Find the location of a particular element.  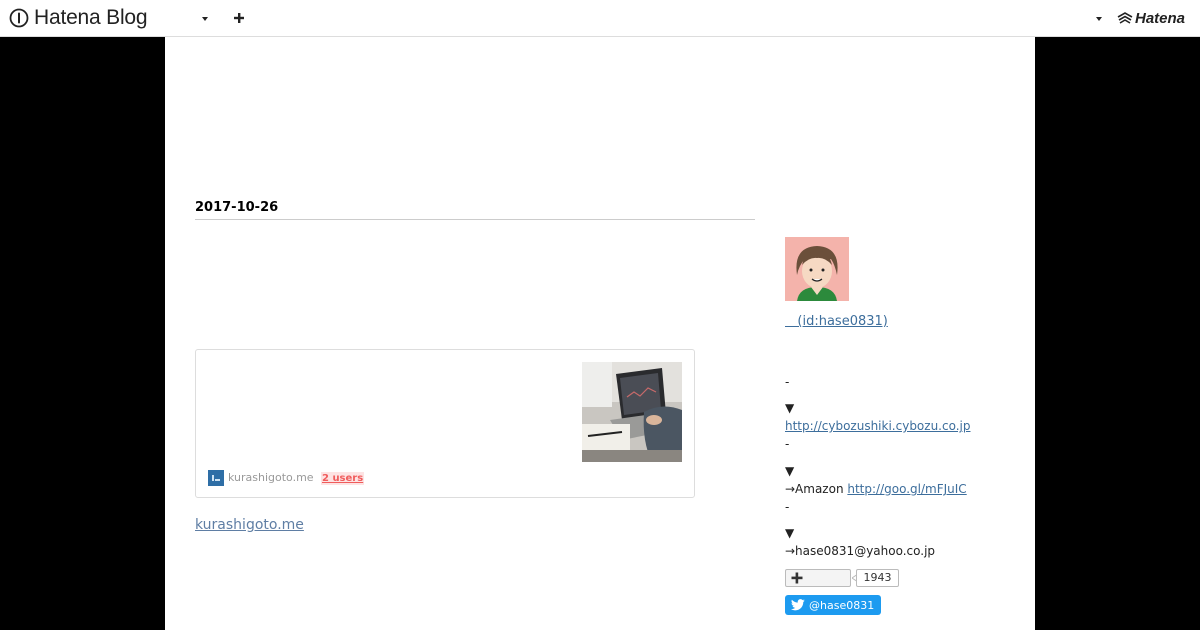

amazon-link: http://goo.gl/mFJuIC is located at coordinates (906, 489).